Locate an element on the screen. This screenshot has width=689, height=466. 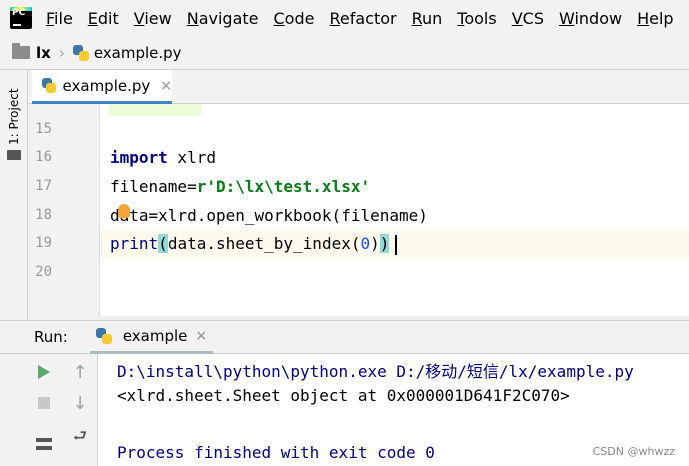
project-tool-tab: 1: Project is located at coordinates (14, 114).